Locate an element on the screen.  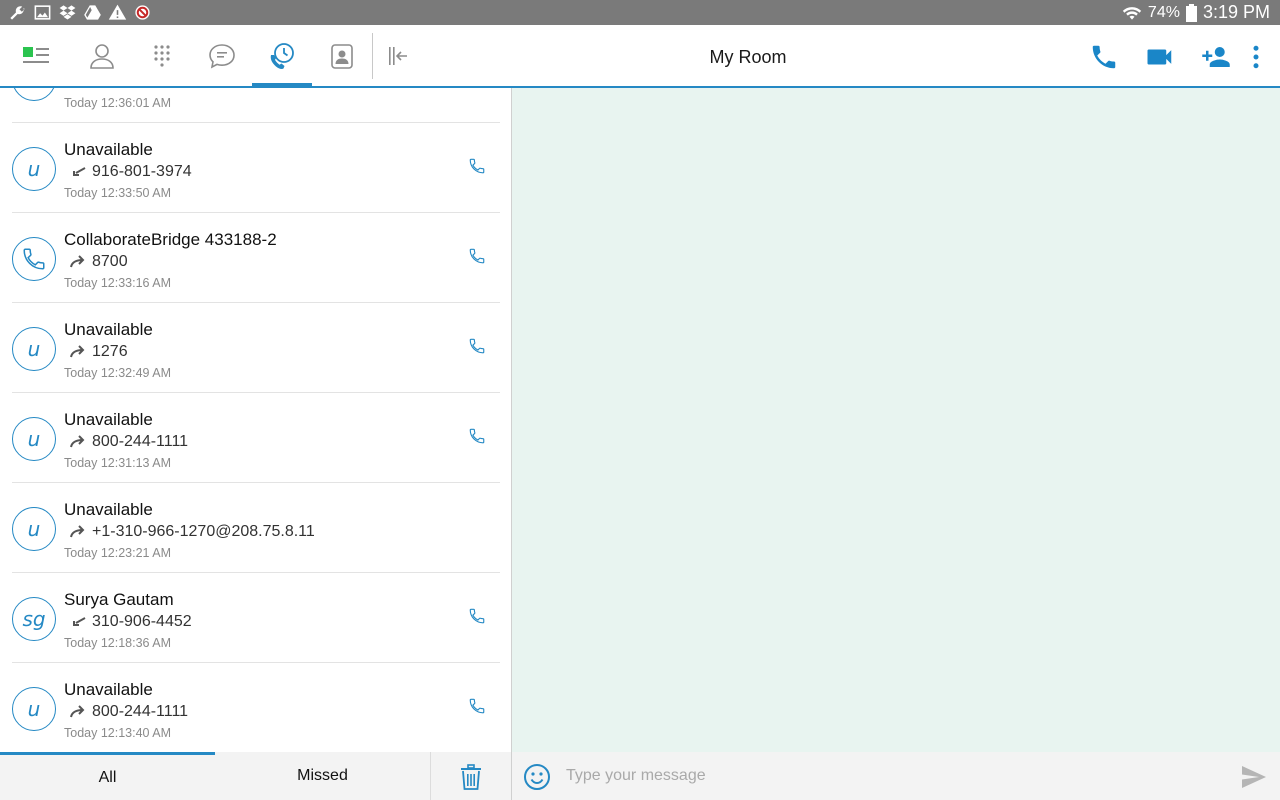
directory-tab is located at coordinates (342, 55).